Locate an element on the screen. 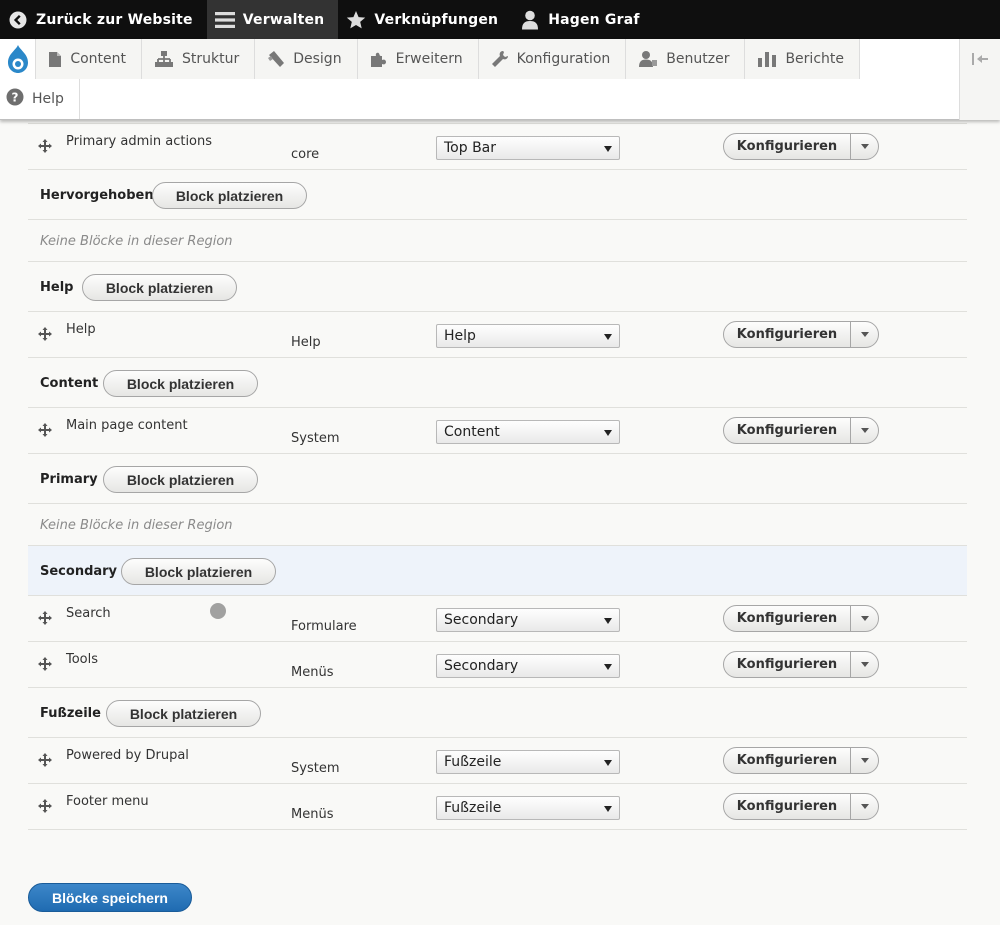  tray-item-design: Design is located at coordinates (306, 59).